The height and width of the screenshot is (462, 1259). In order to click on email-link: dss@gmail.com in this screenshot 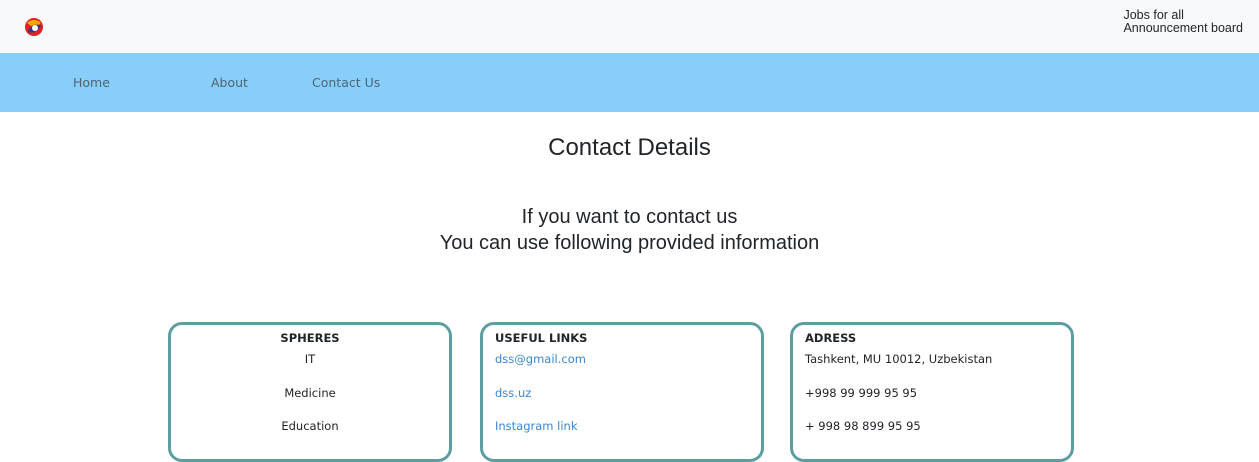, I will do `click(540, 359)`.